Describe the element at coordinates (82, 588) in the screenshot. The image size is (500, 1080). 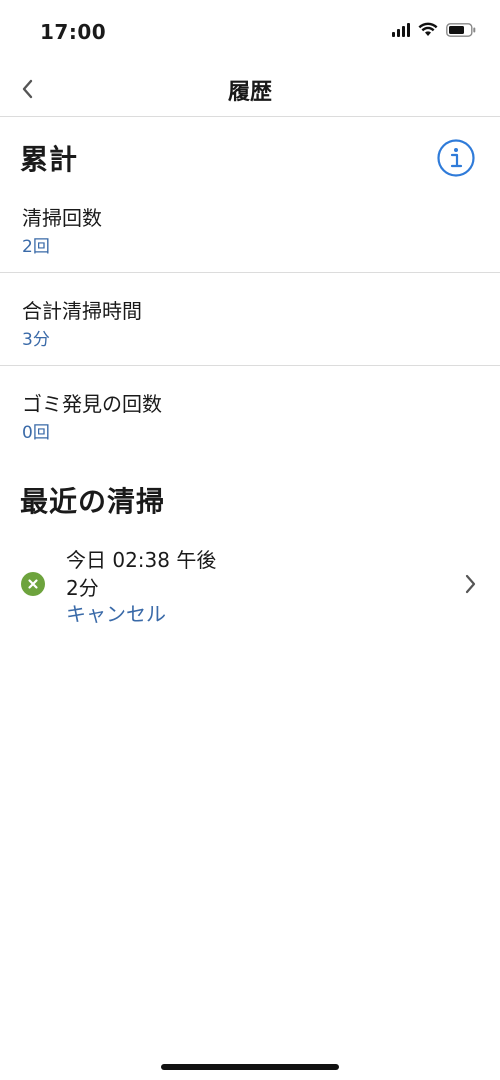
I see `recent-item-duration: 2分` at that location.